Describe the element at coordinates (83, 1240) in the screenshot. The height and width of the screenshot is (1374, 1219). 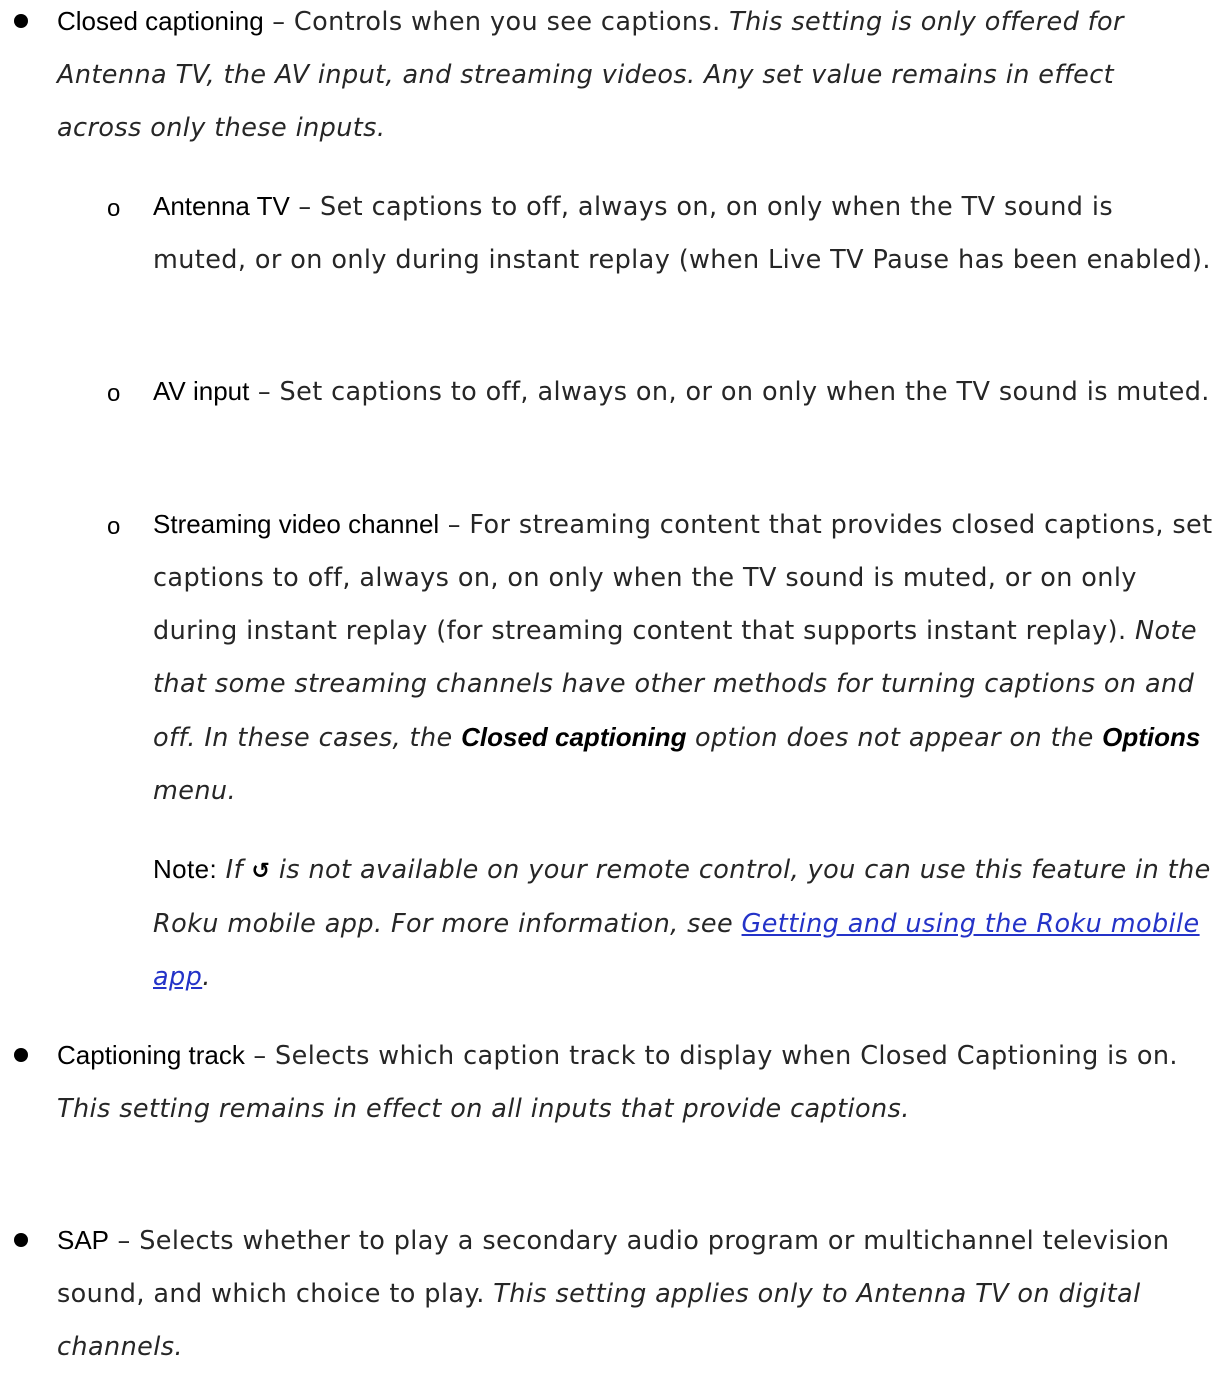
I see `term-sap: SAP` at that location.